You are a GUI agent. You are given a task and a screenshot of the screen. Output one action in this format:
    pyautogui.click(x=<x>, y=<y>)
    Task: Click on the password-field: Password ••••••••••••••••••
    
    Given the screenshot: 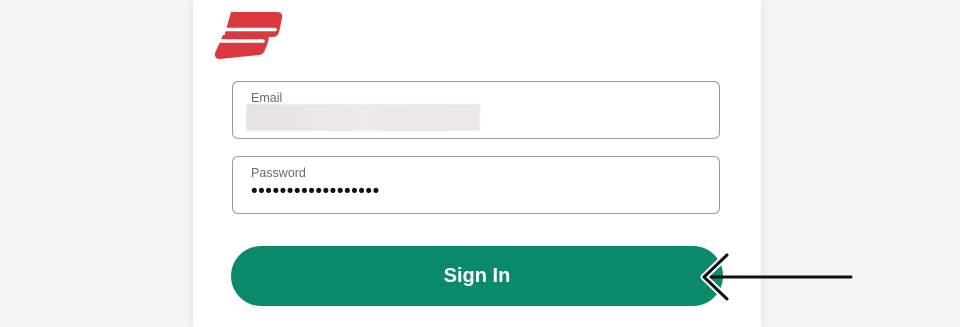 What is the action you would take?
    pyautogui.click(x=476, y=185)
    